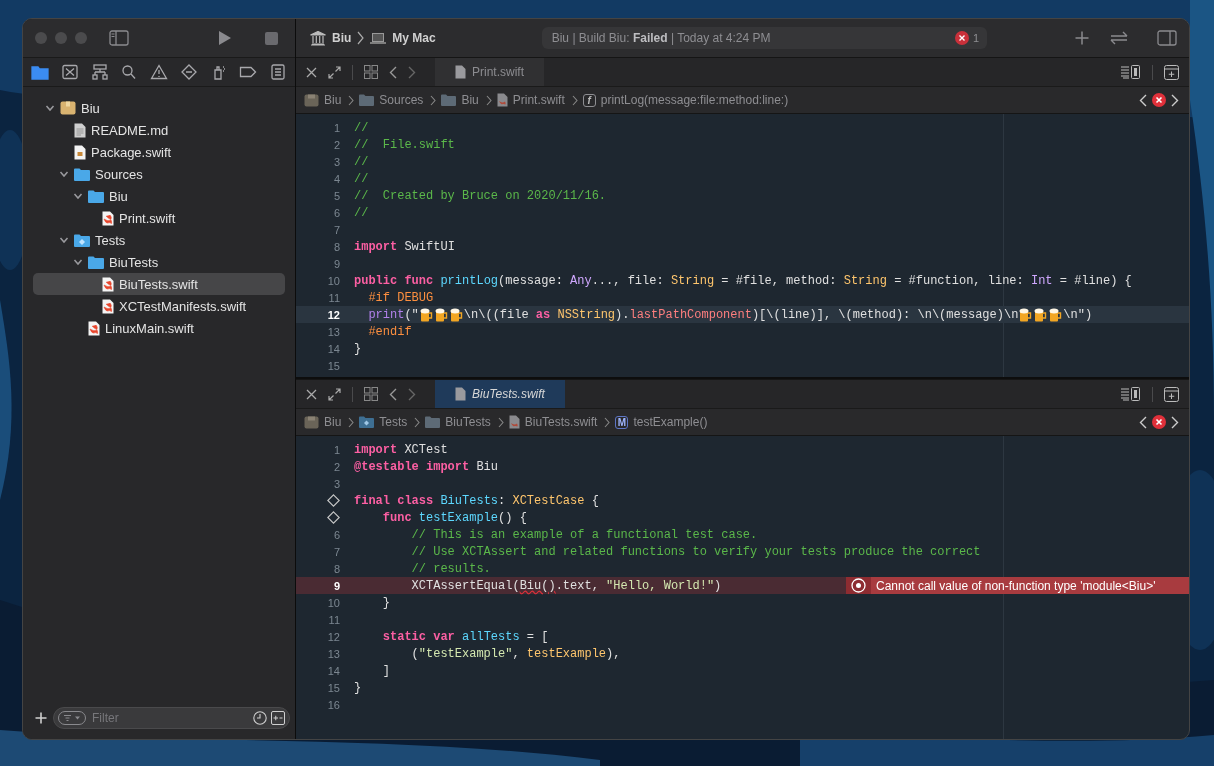 This screenshot has width=1214, height=766. I want to click on filter-field: Filter, so click(171, 718).